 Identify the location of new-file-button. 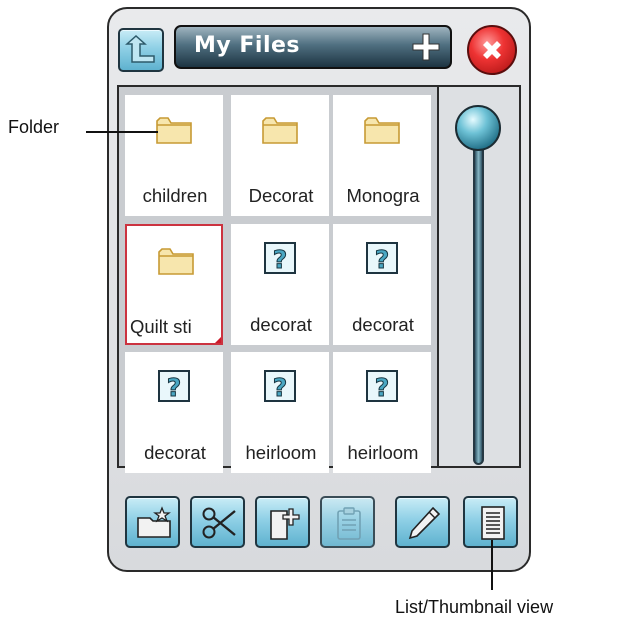
(282, 522).